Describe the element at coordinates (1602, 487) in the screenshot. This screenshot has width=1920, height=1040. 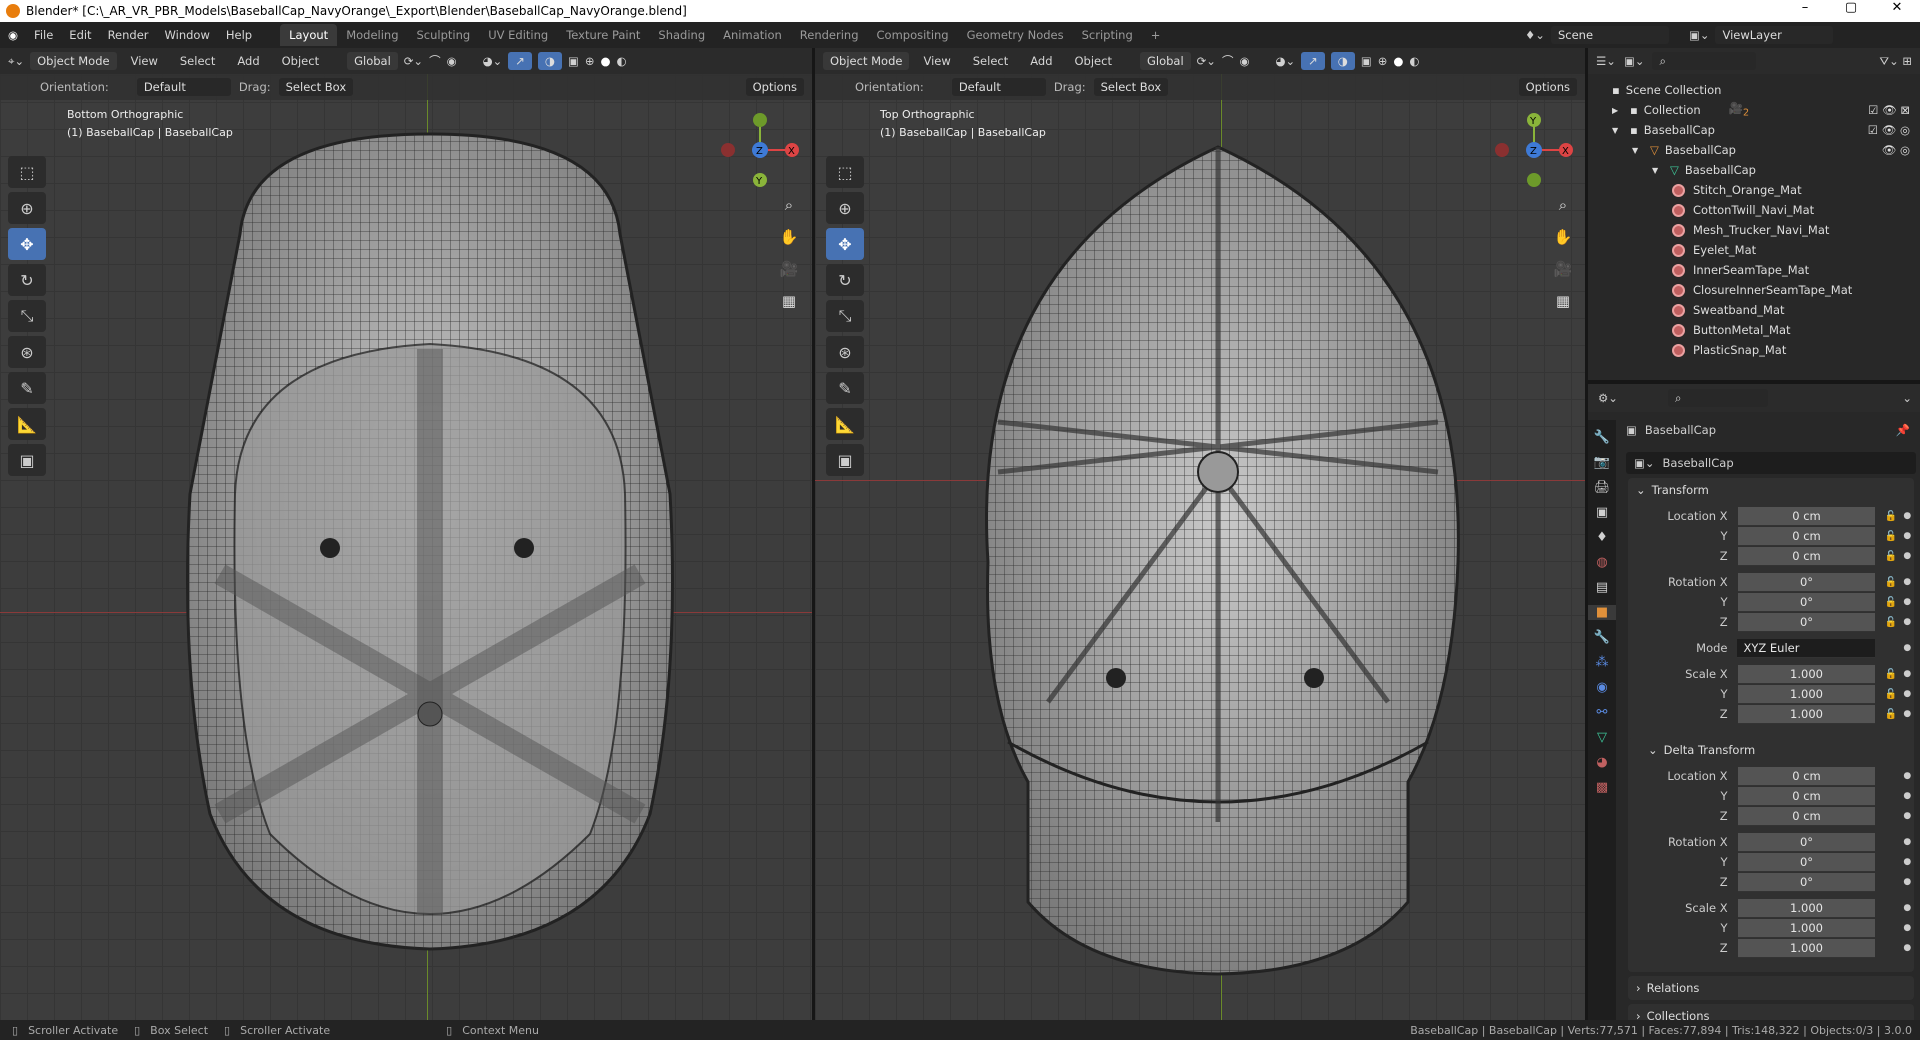
I see `output-tab-icon: 🖨` at that location.